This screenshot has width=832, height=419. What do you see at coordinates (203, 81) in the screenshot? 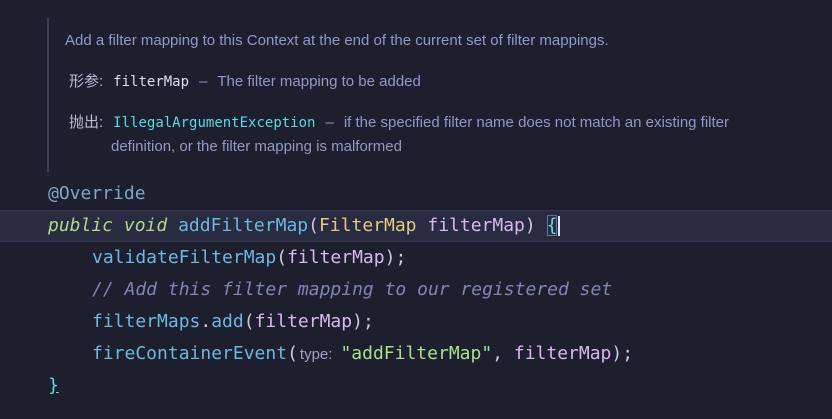
I see `param-dash: –` at bounding box center [203, 81].